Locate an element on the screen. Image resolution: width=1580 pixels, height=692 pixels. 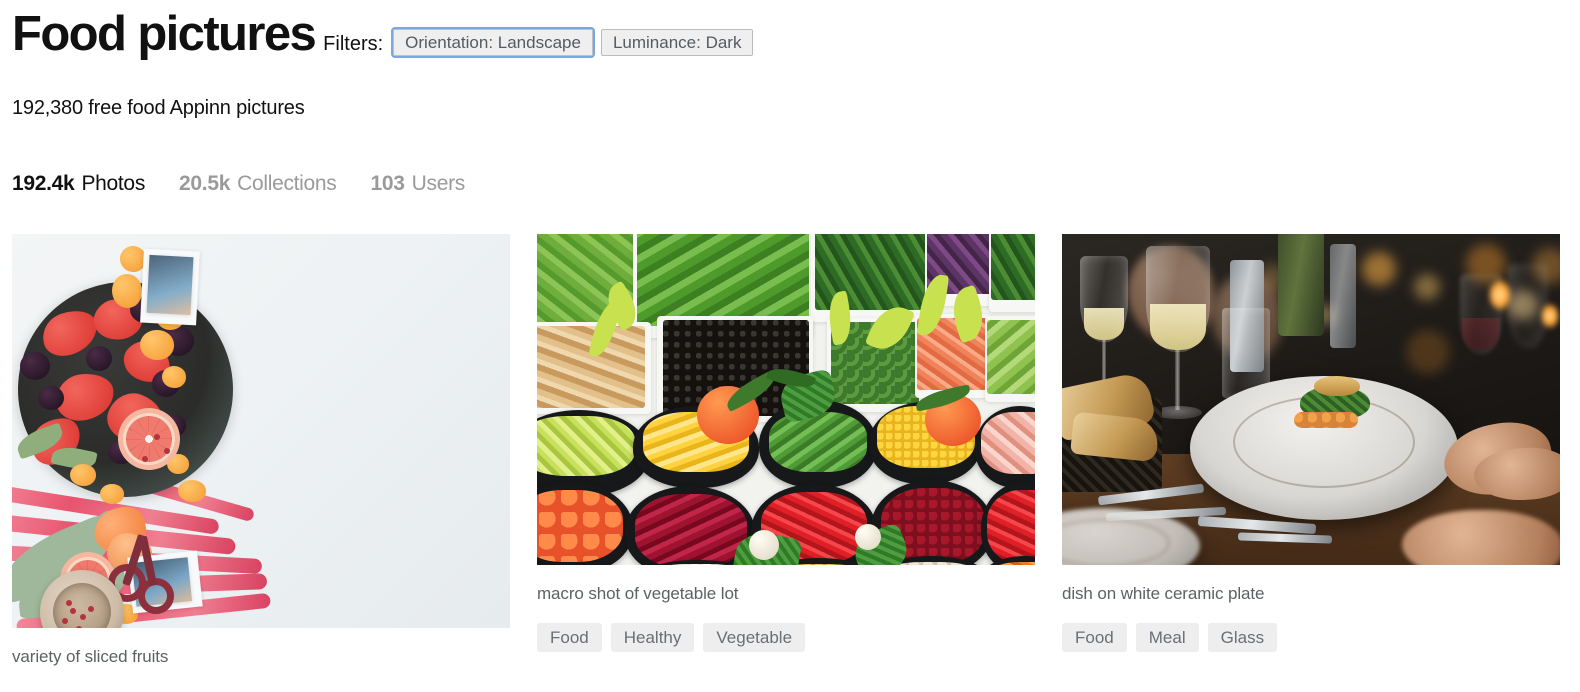
filters-label: Filters: is located at coordinates (353, 44).